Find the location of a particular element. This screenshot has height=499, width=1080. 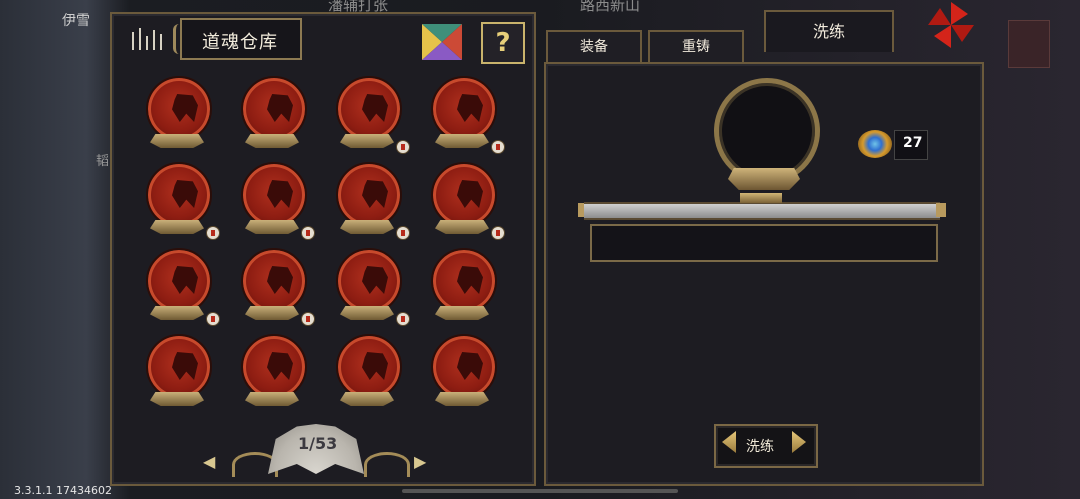

home-indicator is located at coordinates (540, 491).